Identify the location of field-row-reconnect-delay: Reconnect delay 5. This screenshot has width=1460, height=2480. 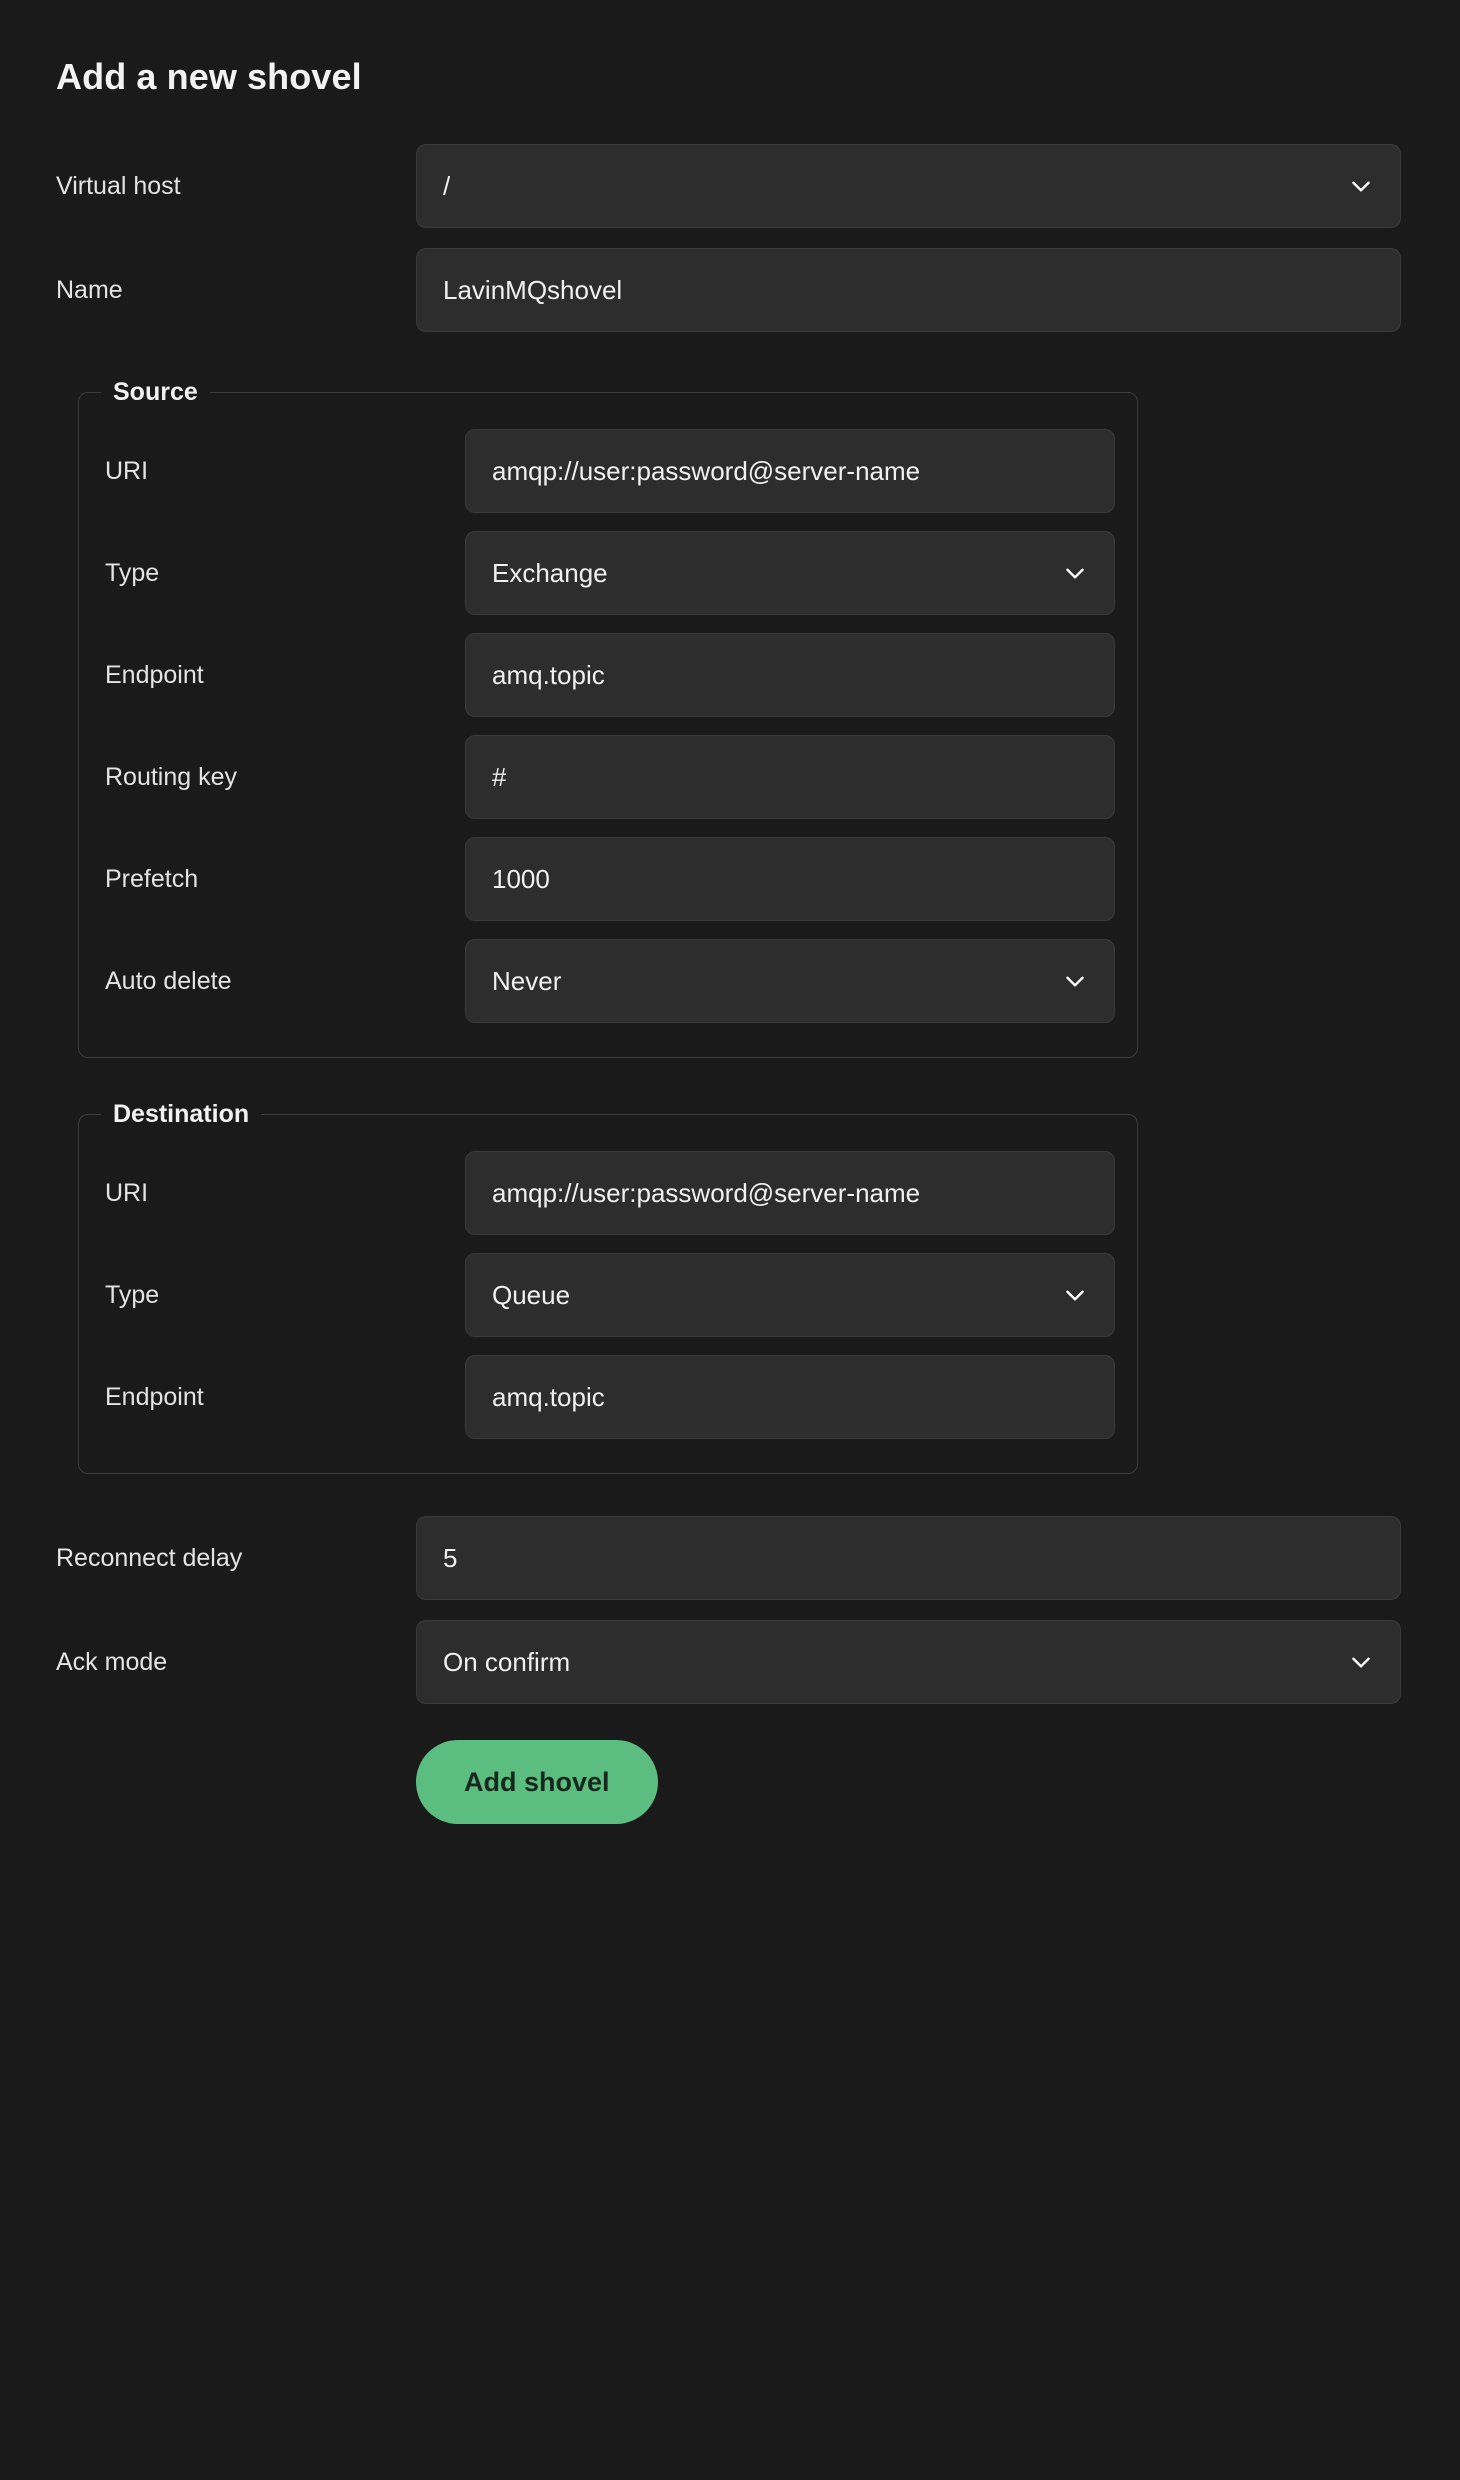
(728, 1558).